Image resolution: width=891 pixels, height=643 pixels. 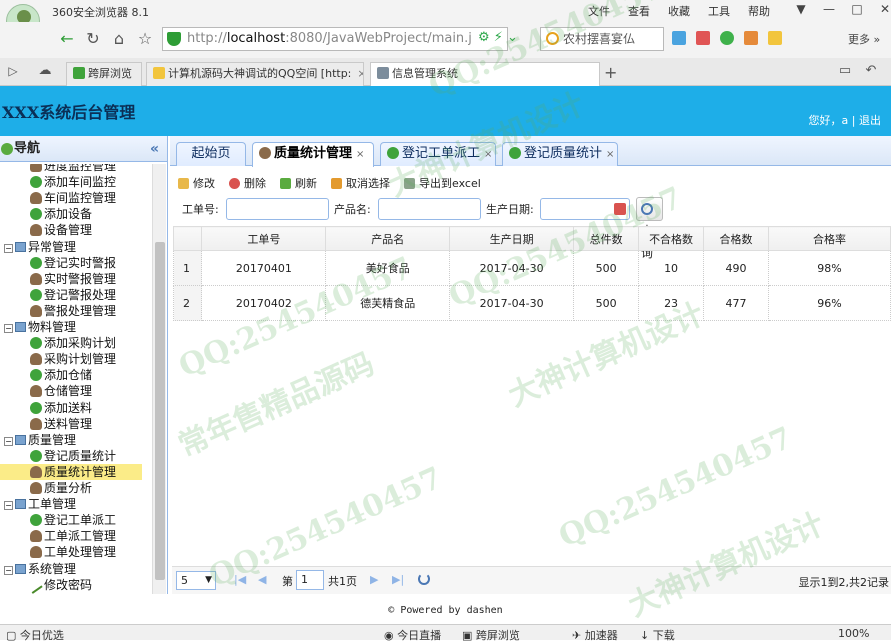 What do you see at coordinates (262, 579) in the screenshot?
I see `prev-page-icon: ◀` at bounding box center [262, 579].